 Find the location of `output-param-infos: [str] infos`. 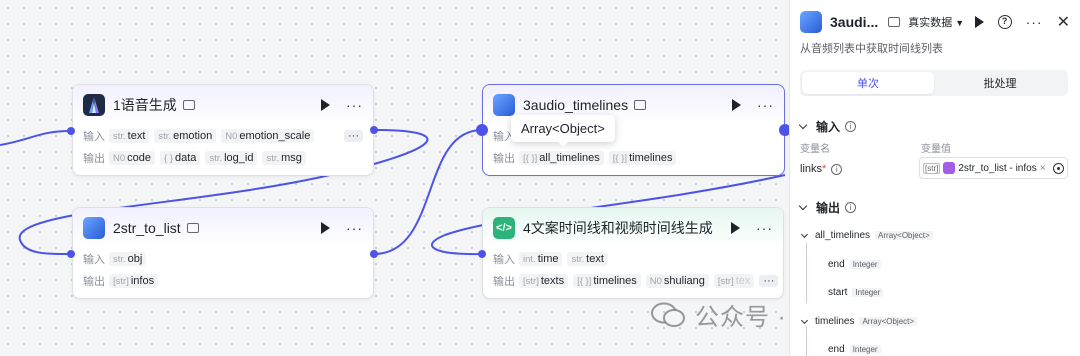

output-param-infos: [str] infos is located at coordinates (134, 281).